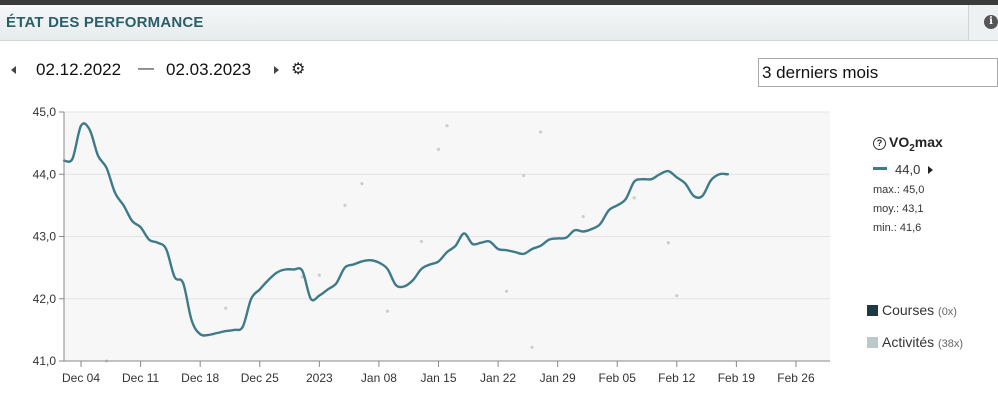  What do you see at coordinates (880, 168) in the screenshot?
I see `series-swatch-icon` at bounding box center [880, 168].